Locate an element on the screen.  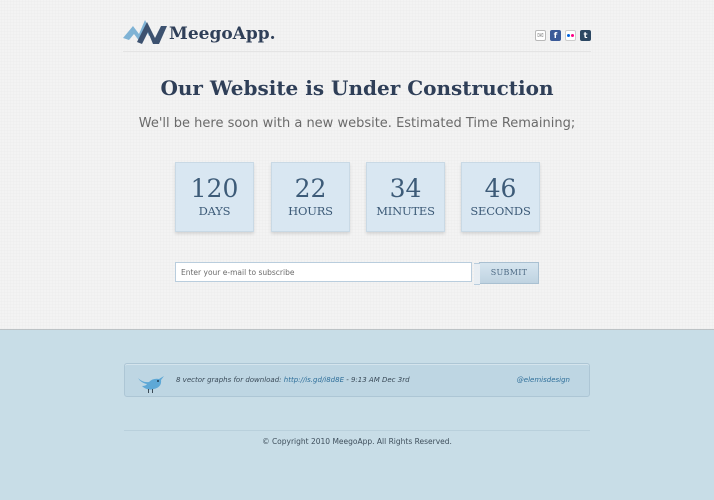
countdown-value: 34 is located at coordinates (405, 188).